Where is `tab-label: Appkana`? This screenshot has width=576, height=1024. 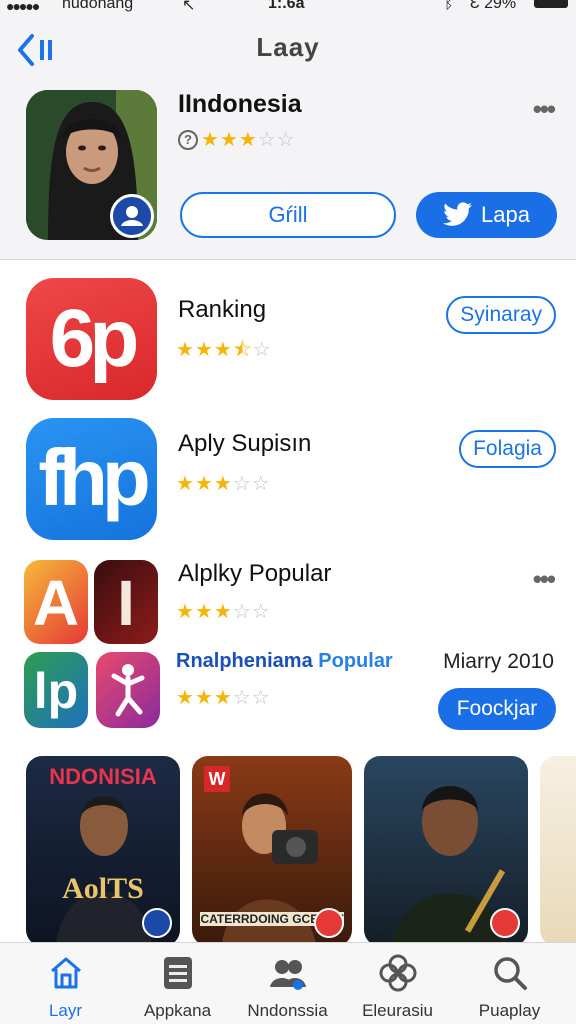 tab-label: Appkana is located at coordinates (177, 1010).